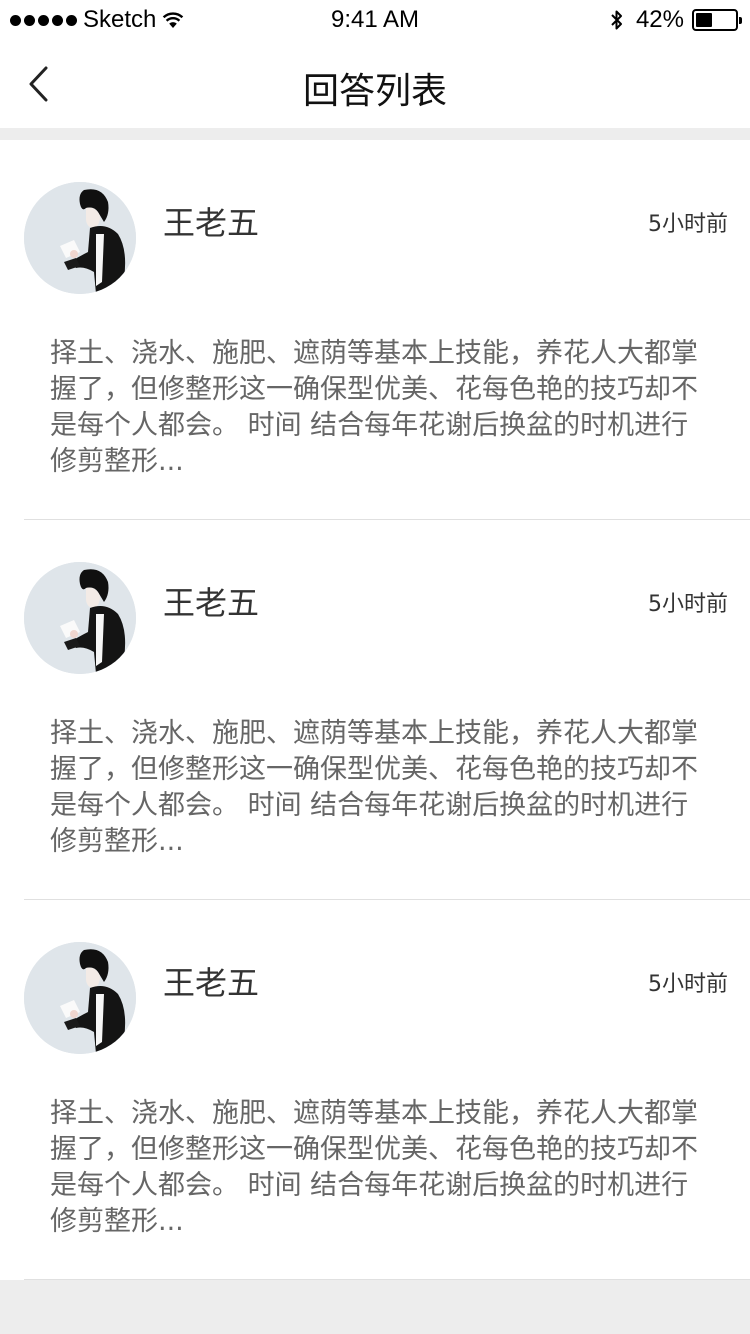 This screenshot has height=1334, width=750. I want to click on status-right: 42%, so click(676, 20).